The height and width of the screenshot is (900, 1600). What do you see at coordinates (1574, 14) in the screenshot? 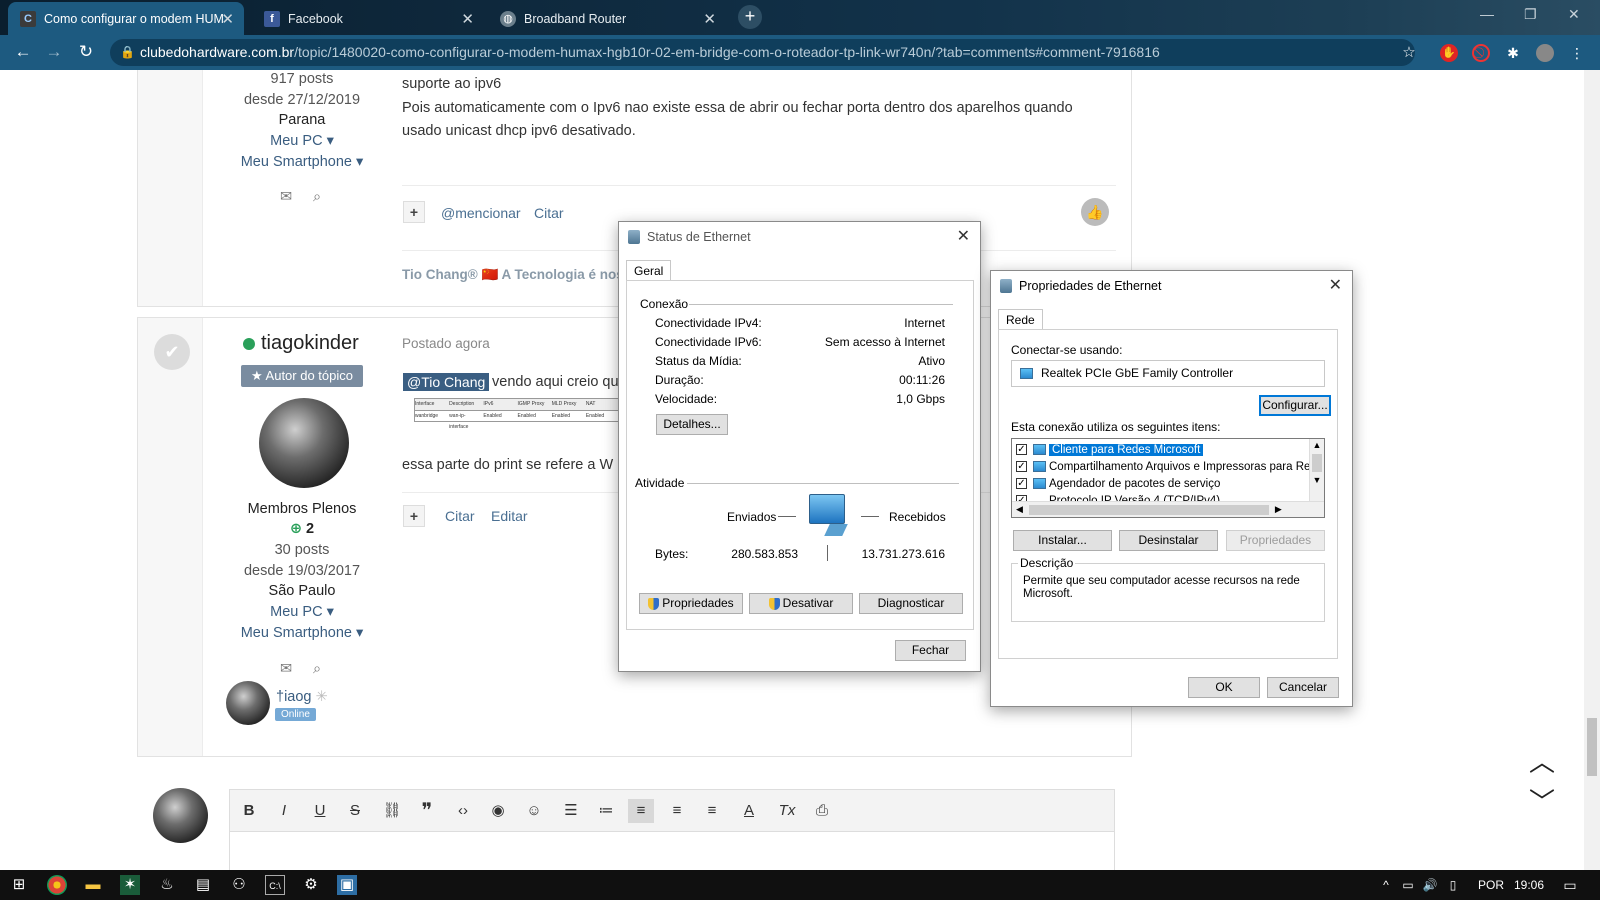
I see `close-window-icon: ✕` at bounding box center [1574, 14].